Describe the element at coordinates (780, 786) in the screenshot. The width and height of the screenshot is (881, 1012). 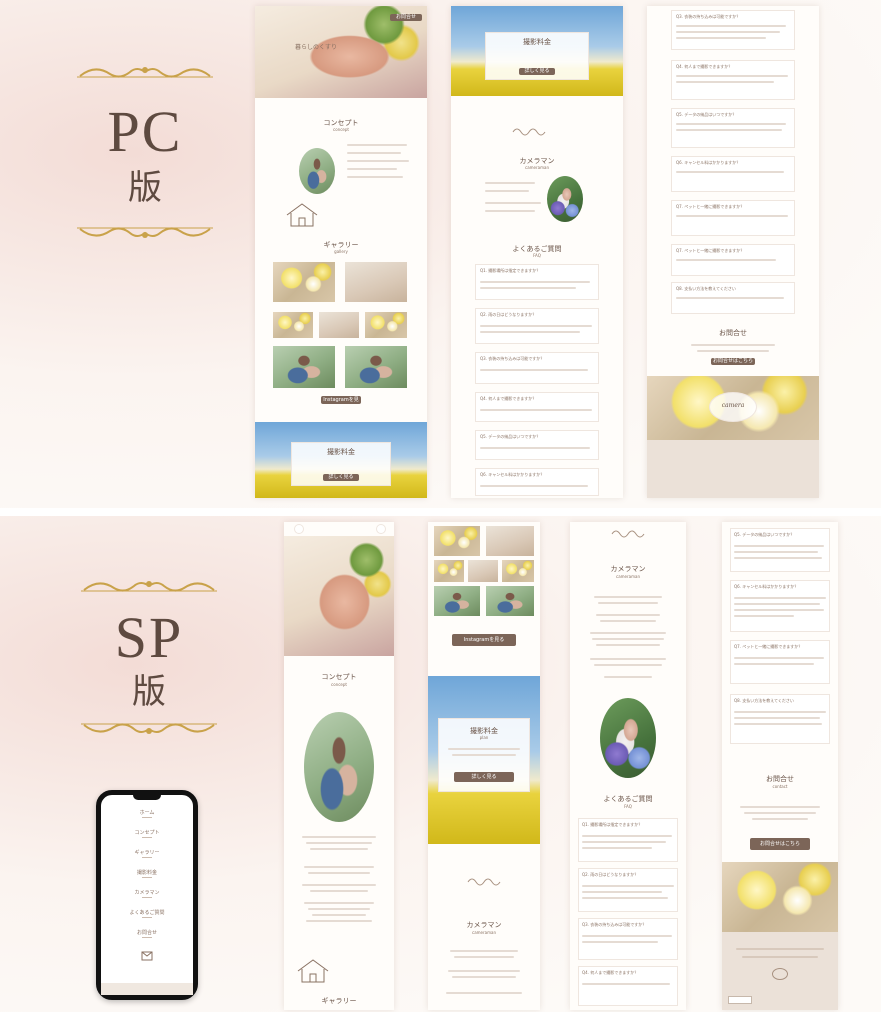
I see `contact-heading-en: contact` at that location.